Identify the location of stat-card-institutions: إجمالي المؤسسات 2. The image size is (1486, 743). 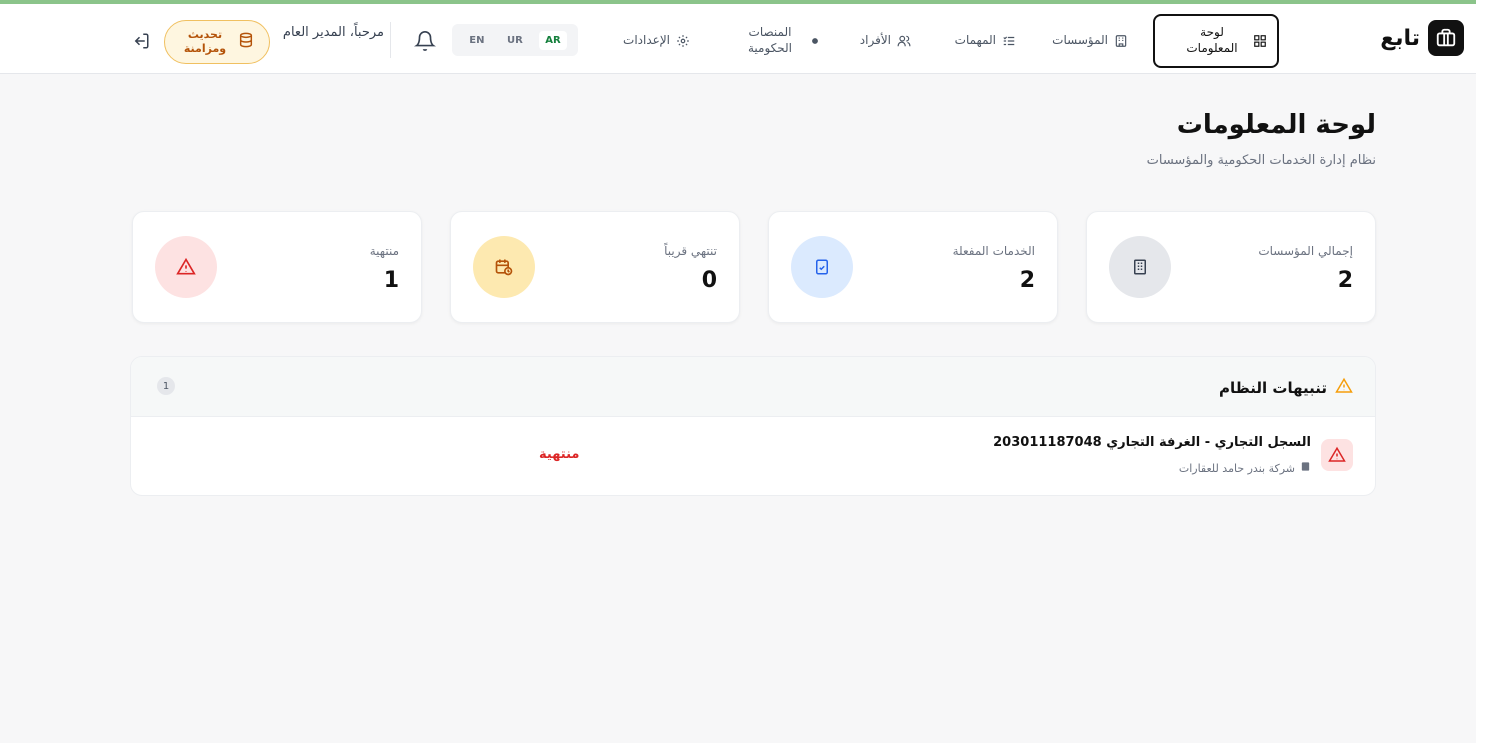
(1231, 267).